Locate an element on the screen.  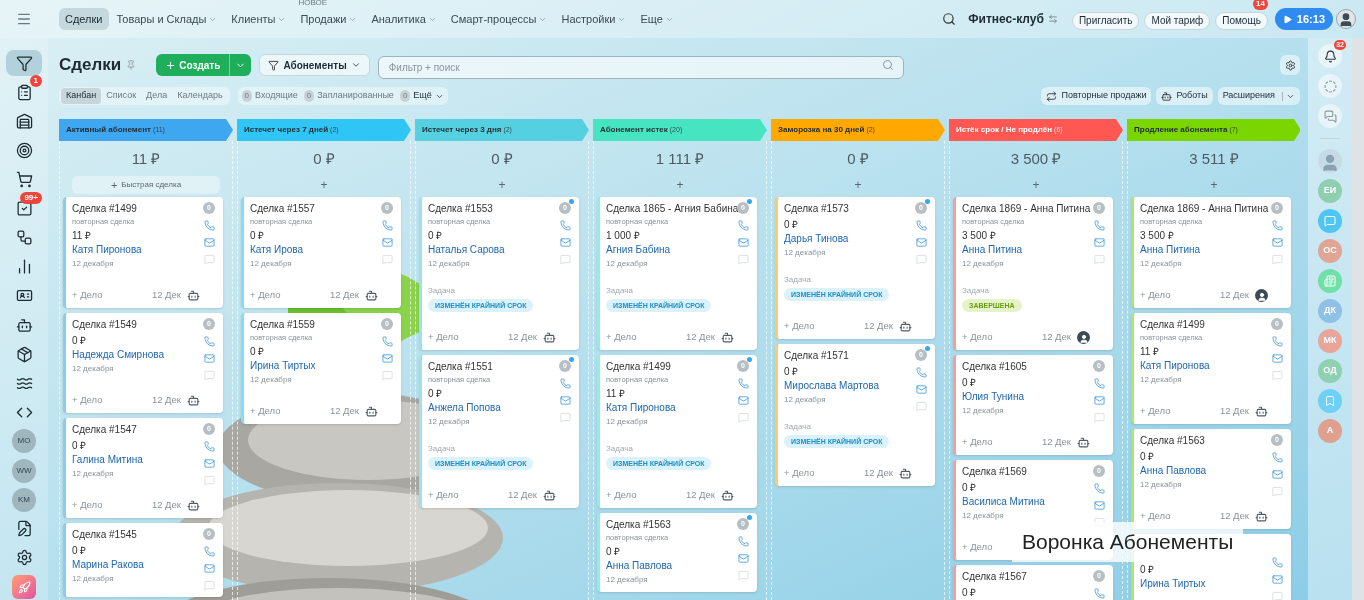
document-edit-icon is located at coordinates (24, 529).